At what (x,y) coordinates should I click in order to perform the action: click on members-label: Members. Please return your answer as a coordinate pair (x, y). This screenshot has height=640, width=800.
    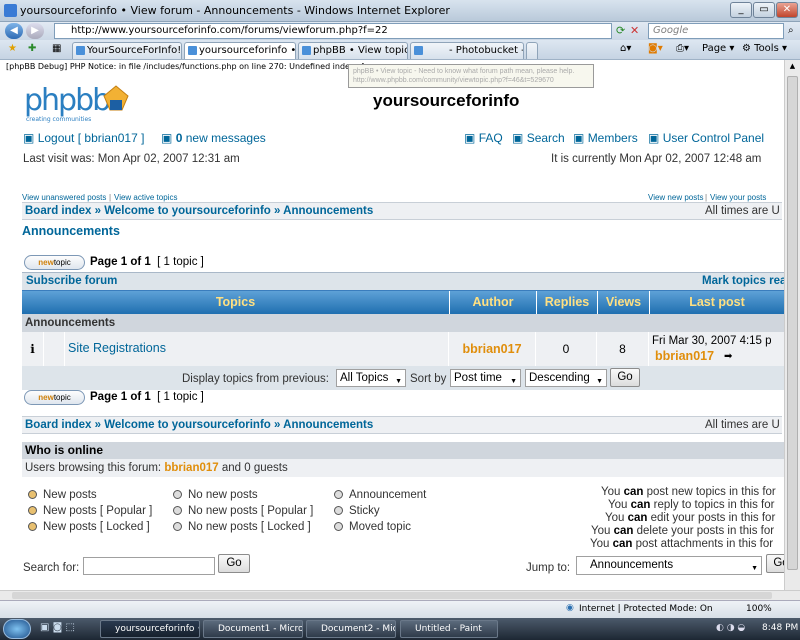
    Looking at the image, I should click on (612, 138).